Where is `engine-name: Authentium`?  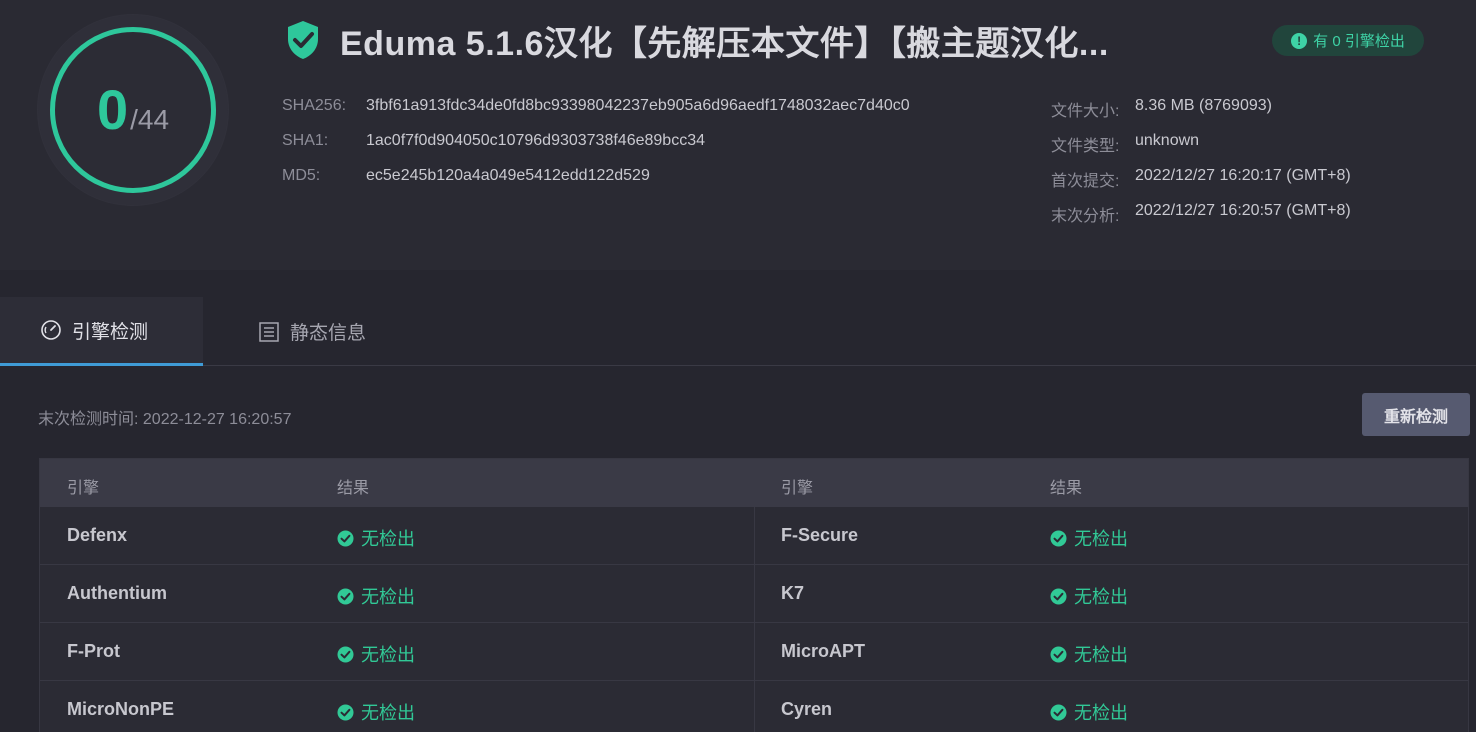 engine-name: Authentium is located at coordinates (117, 593).